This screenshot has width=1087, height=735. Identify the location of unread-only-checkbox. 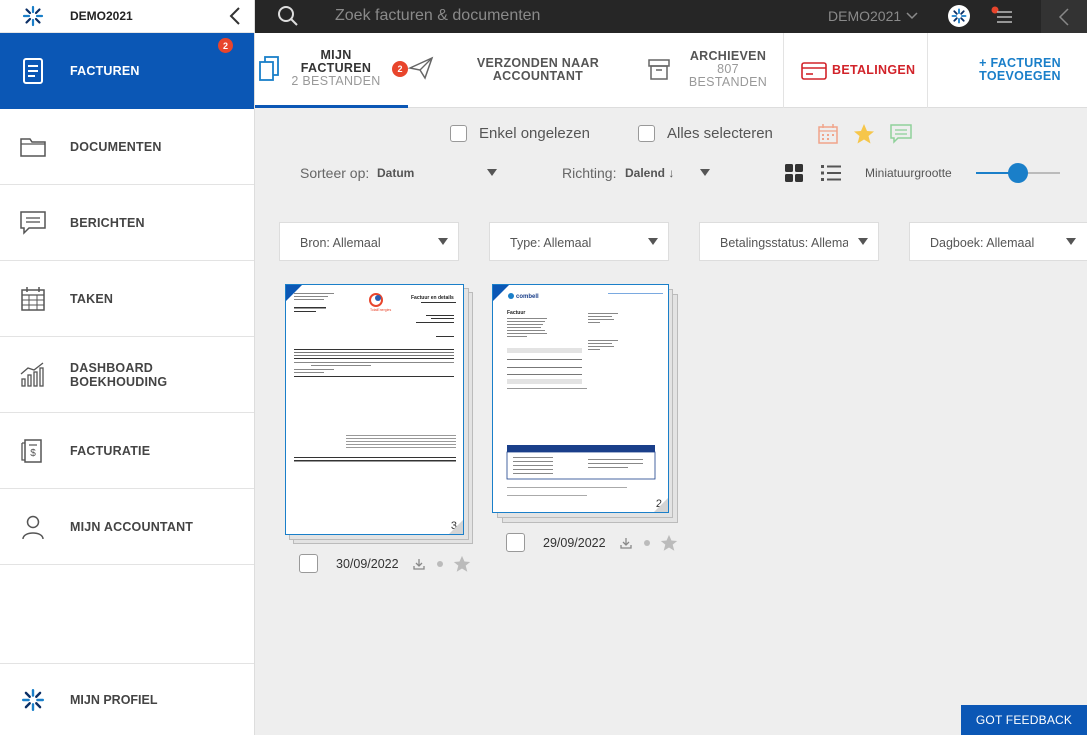
(458, 133).